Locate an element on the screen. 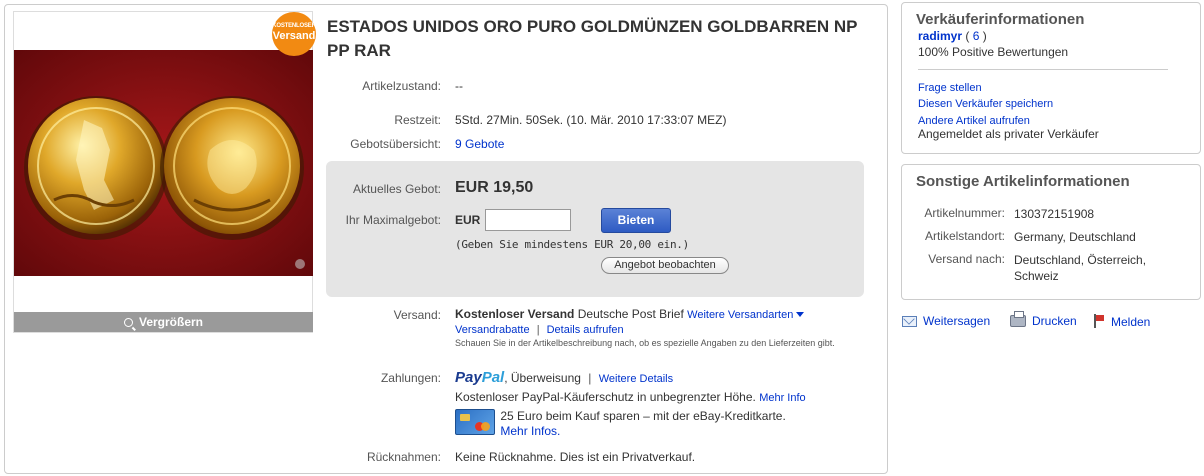 This screenshot has height=476, width=1204. report-label: Melden is located at coordinates (1131, 322).